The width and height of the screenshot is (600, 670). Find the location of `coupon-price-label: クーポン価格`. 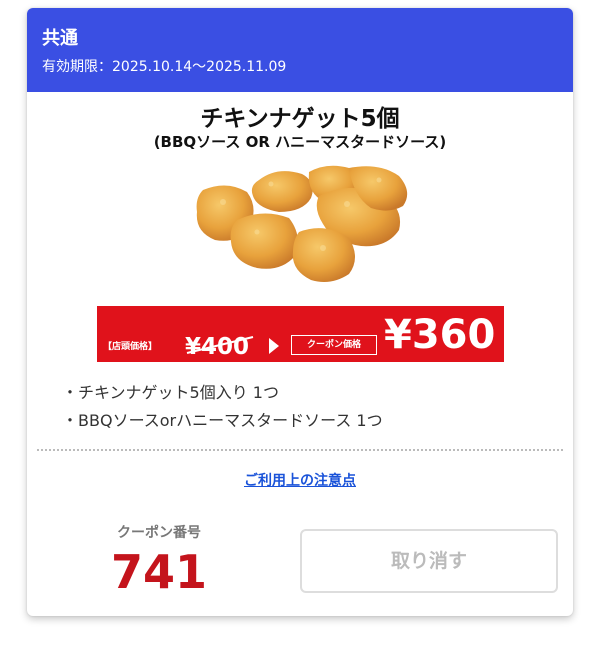

coupon-price-label: クーポン価格 is located at coordinates (334, 345).